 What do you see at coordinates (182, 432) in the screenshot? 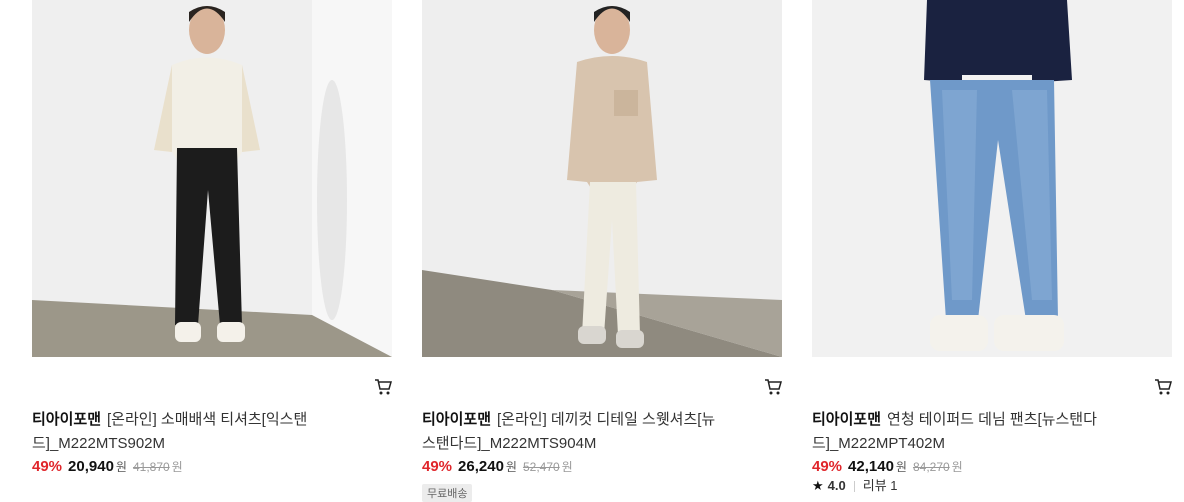
I see `product-title: 티아이포맨 [온라인] 소매배색 티셔츠[익스탠드]_M222MTS902M` at bounding box center [182, 432].